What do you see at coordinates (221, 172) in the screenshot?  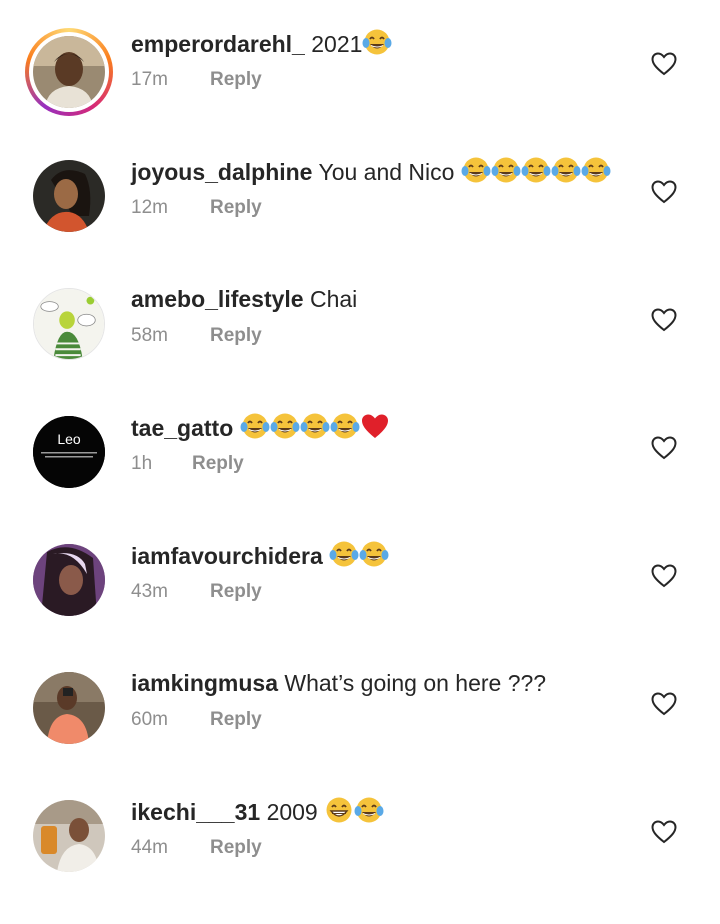 I see `username-link: joyous_dalphine` at bounding box center [221, 172].